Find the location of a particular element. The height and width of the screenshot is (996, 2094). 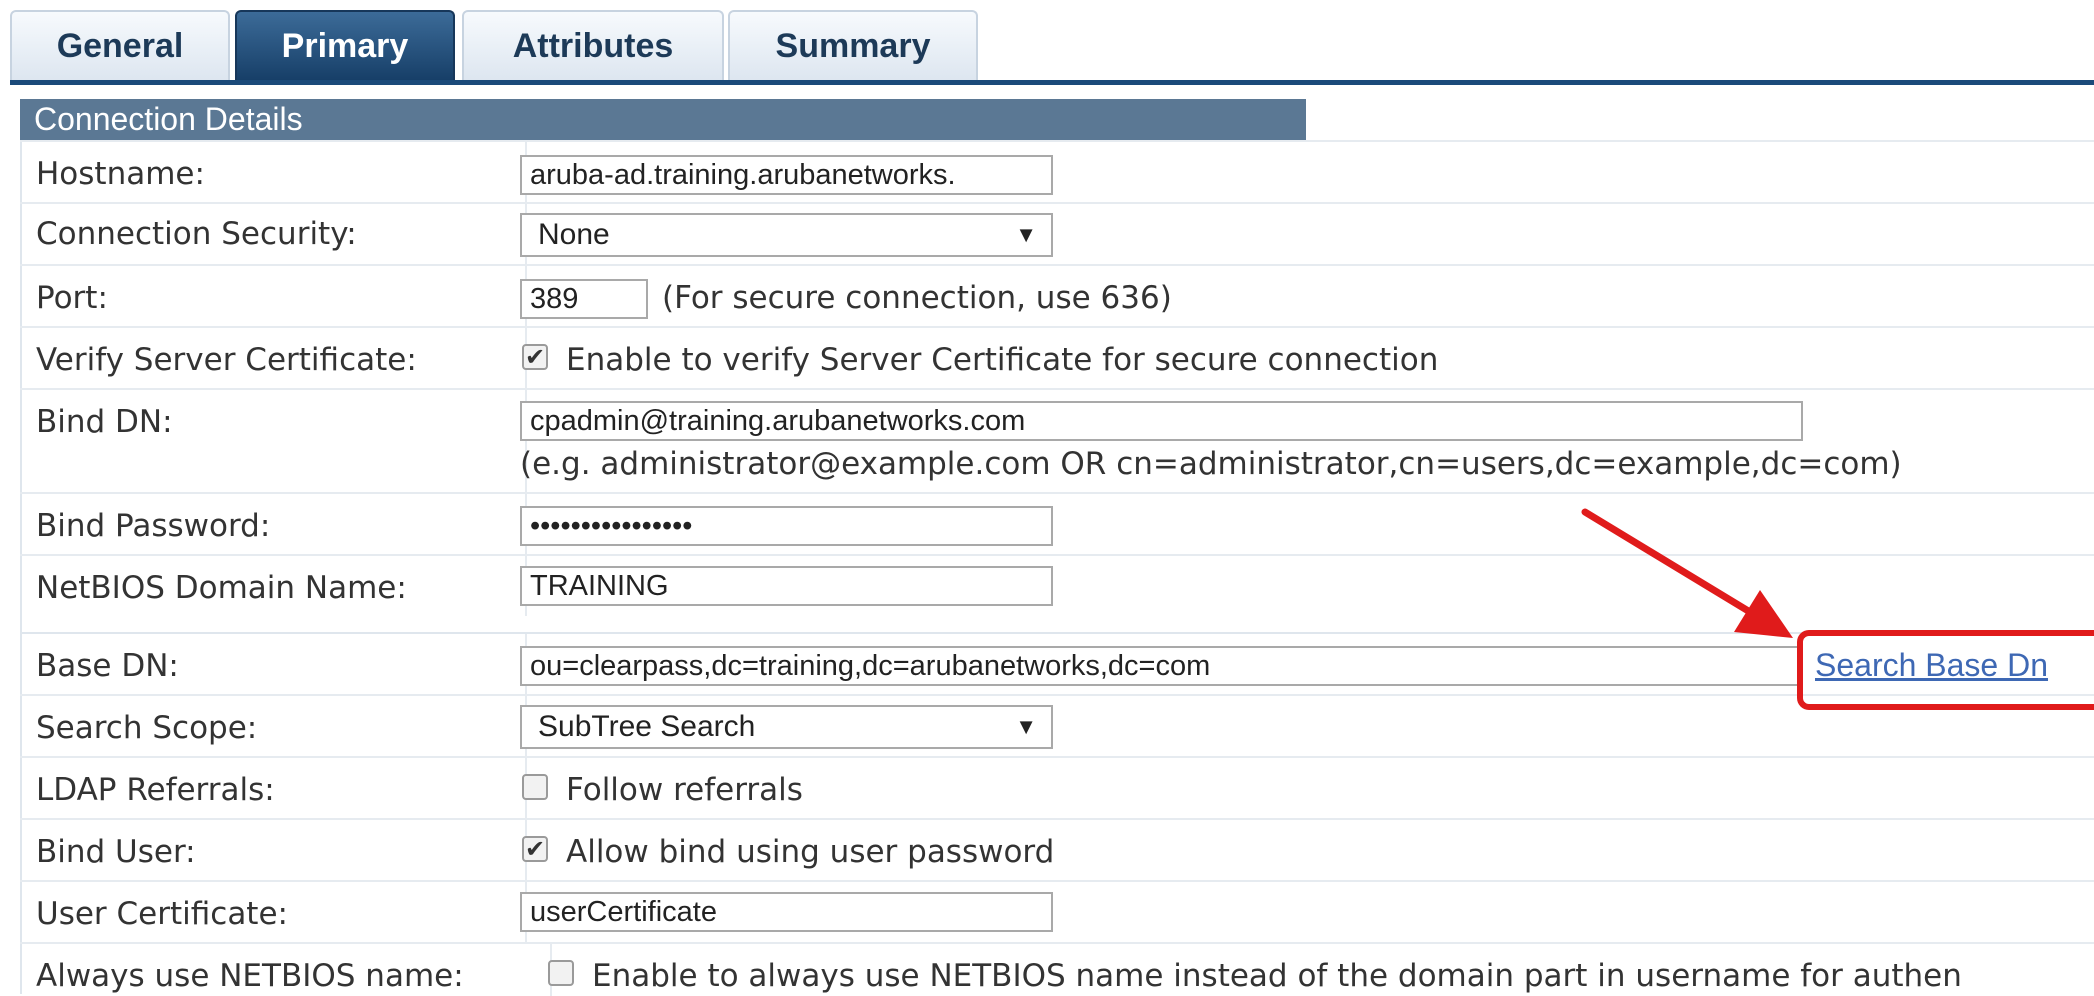

row-connection-security: Connection Security: None ▼ is located at coordinates (1057, 233).